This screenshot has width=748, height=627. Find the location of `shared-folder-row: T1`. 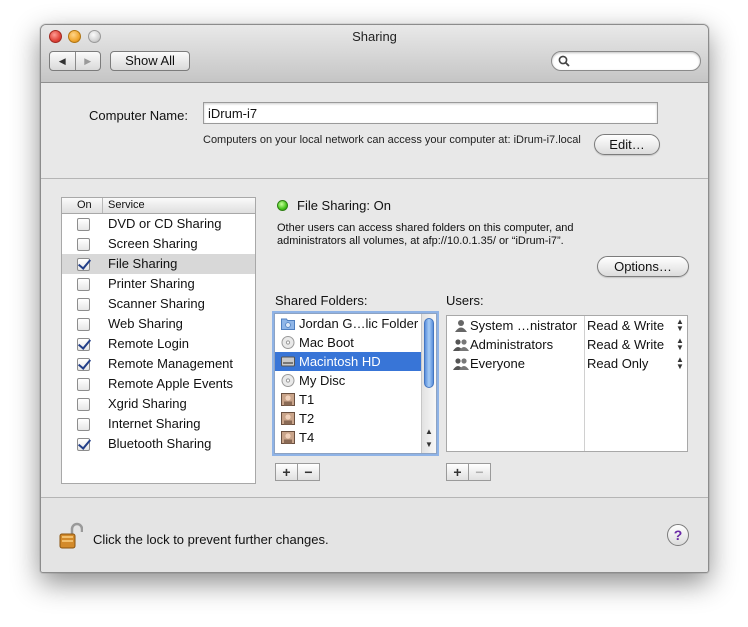

shared-folder-row: T1 is located at coordinates (355, 399).